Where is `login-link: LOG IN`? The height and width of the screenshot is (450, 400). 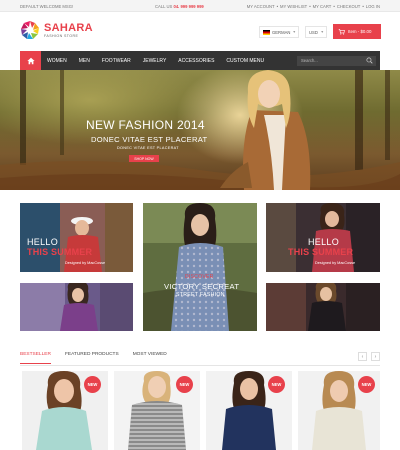
login-link: LOG IN is located at coordinates (373, 6).